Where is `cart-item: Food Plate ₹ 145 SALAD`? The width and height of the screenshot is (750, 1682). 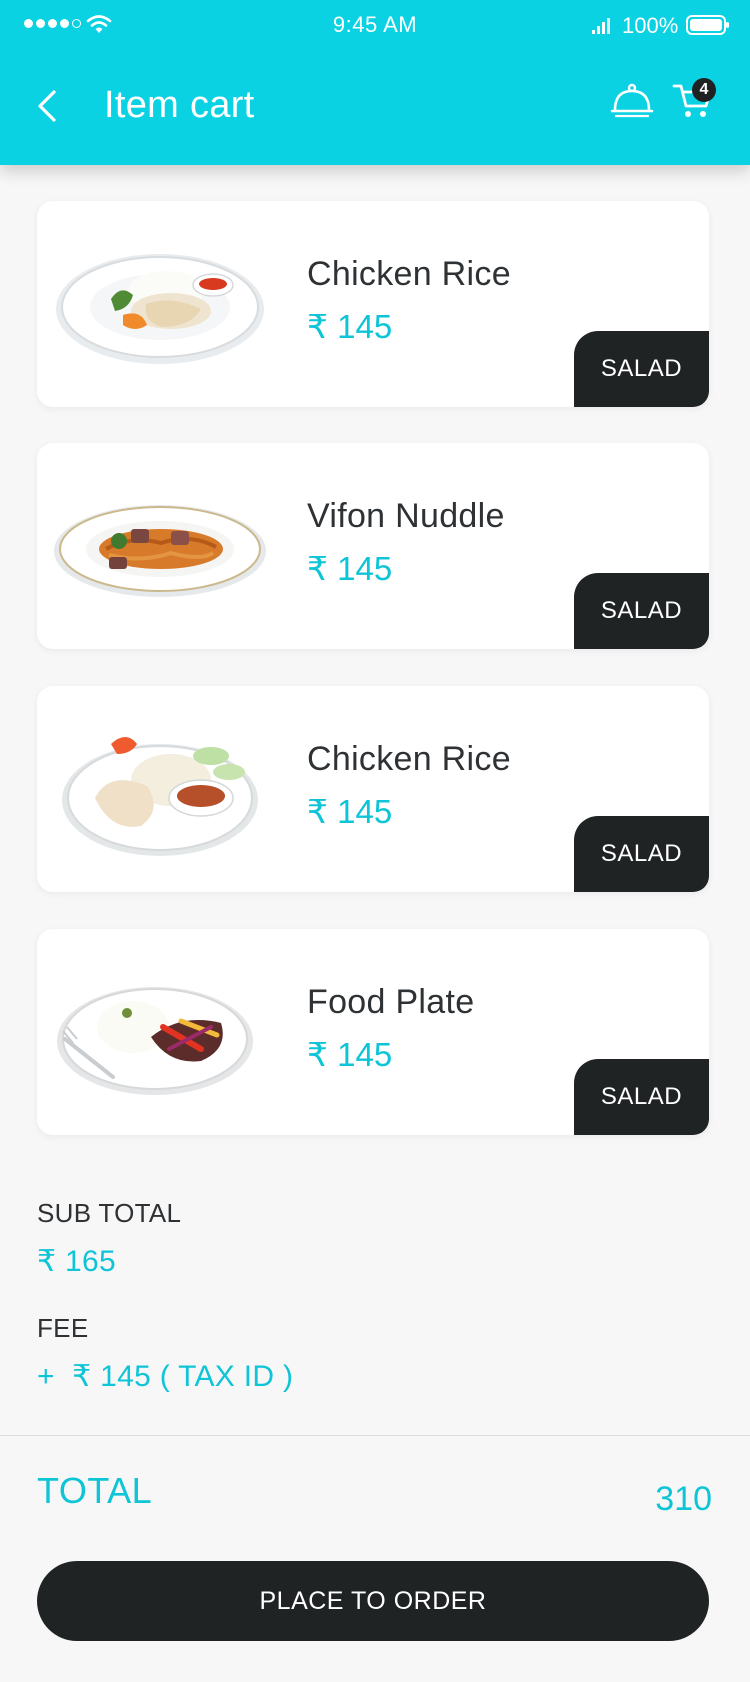
cart-item: Food Plate ₹ 145 SALAD is located at coordinates (373, 1032).